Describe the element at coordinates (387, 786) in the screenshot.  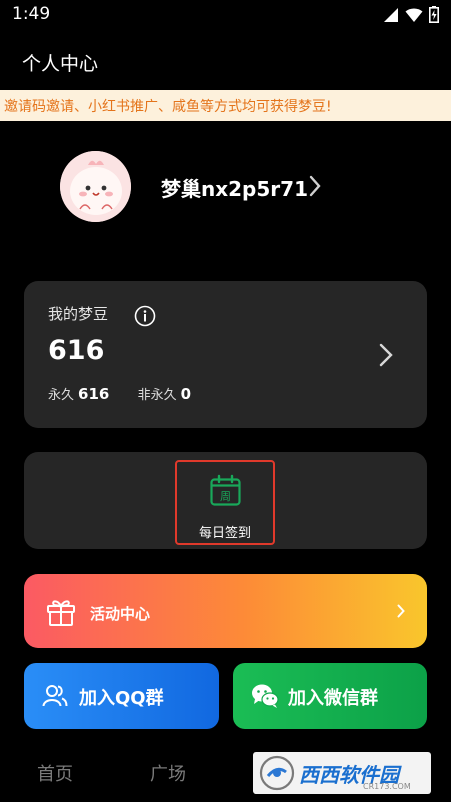
I see `watermark-site: CR173.COM` at that location.